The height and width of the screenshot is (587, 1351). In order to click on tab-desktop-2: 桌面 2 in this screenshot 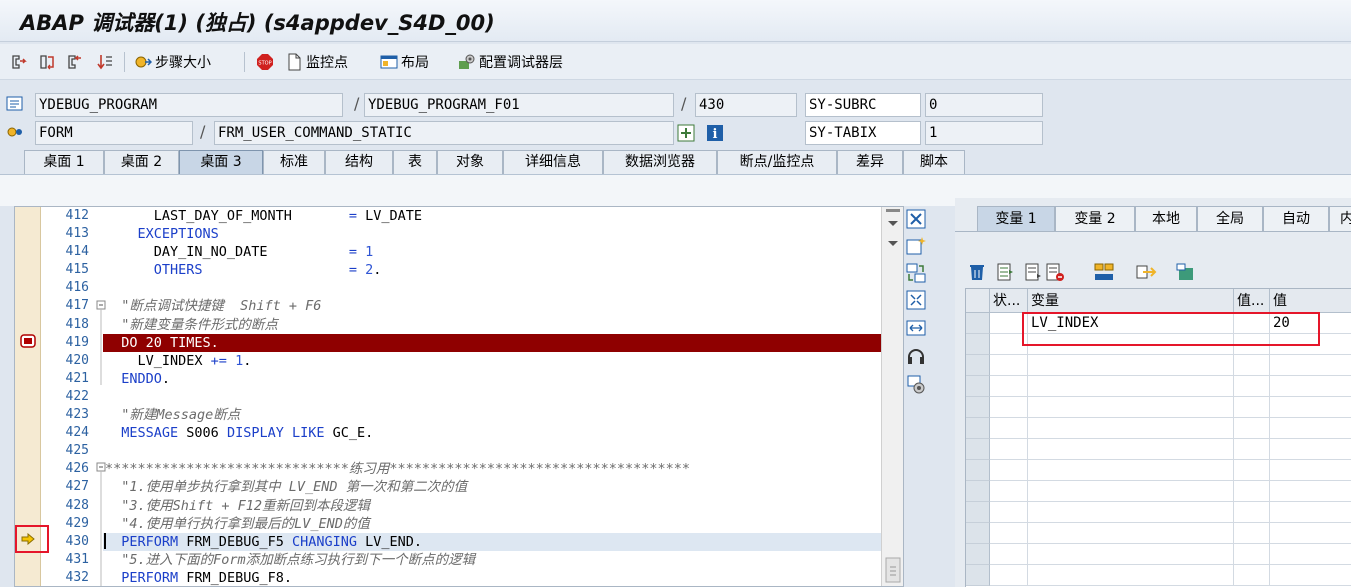, I will do `click(141, 162)`.